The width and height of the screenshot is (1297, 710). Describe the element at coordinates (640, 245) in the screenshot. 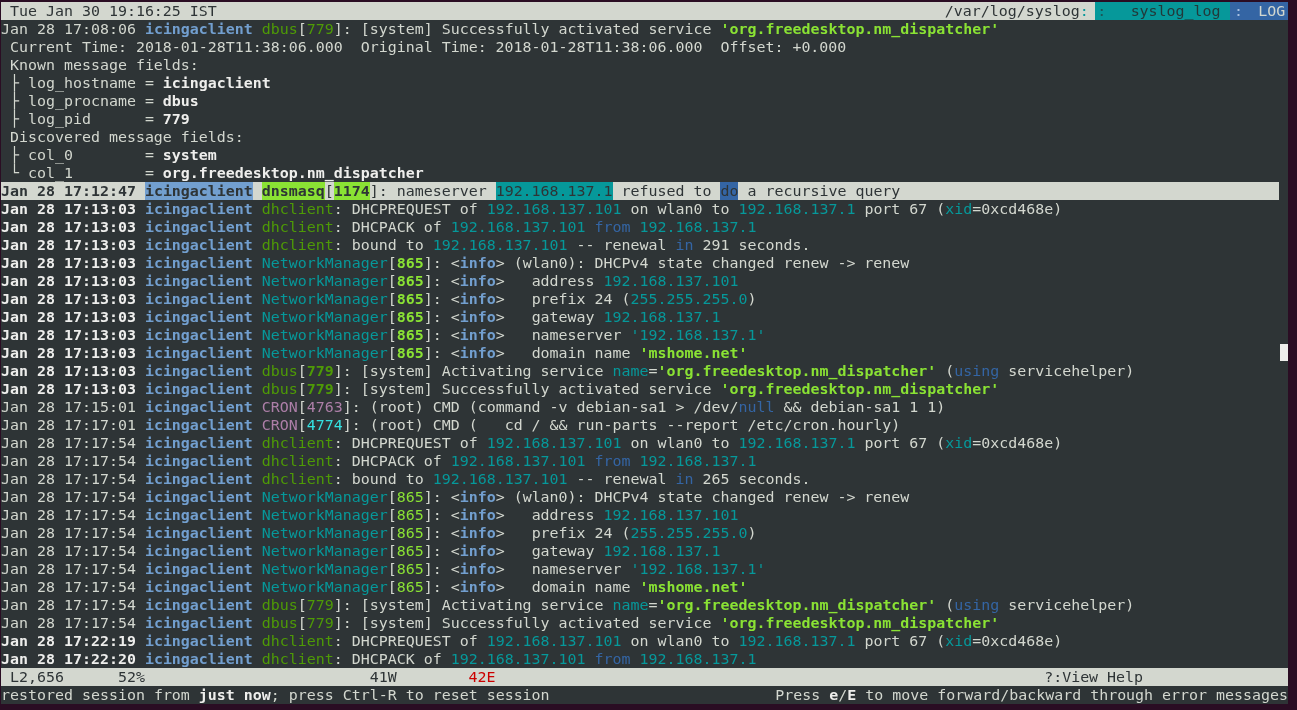

I see `log-line: Jan 28 17:13:03 icingaclient dhclient: bound to 192.168.137.101 -- renewal in 291 seconds.` at that location.